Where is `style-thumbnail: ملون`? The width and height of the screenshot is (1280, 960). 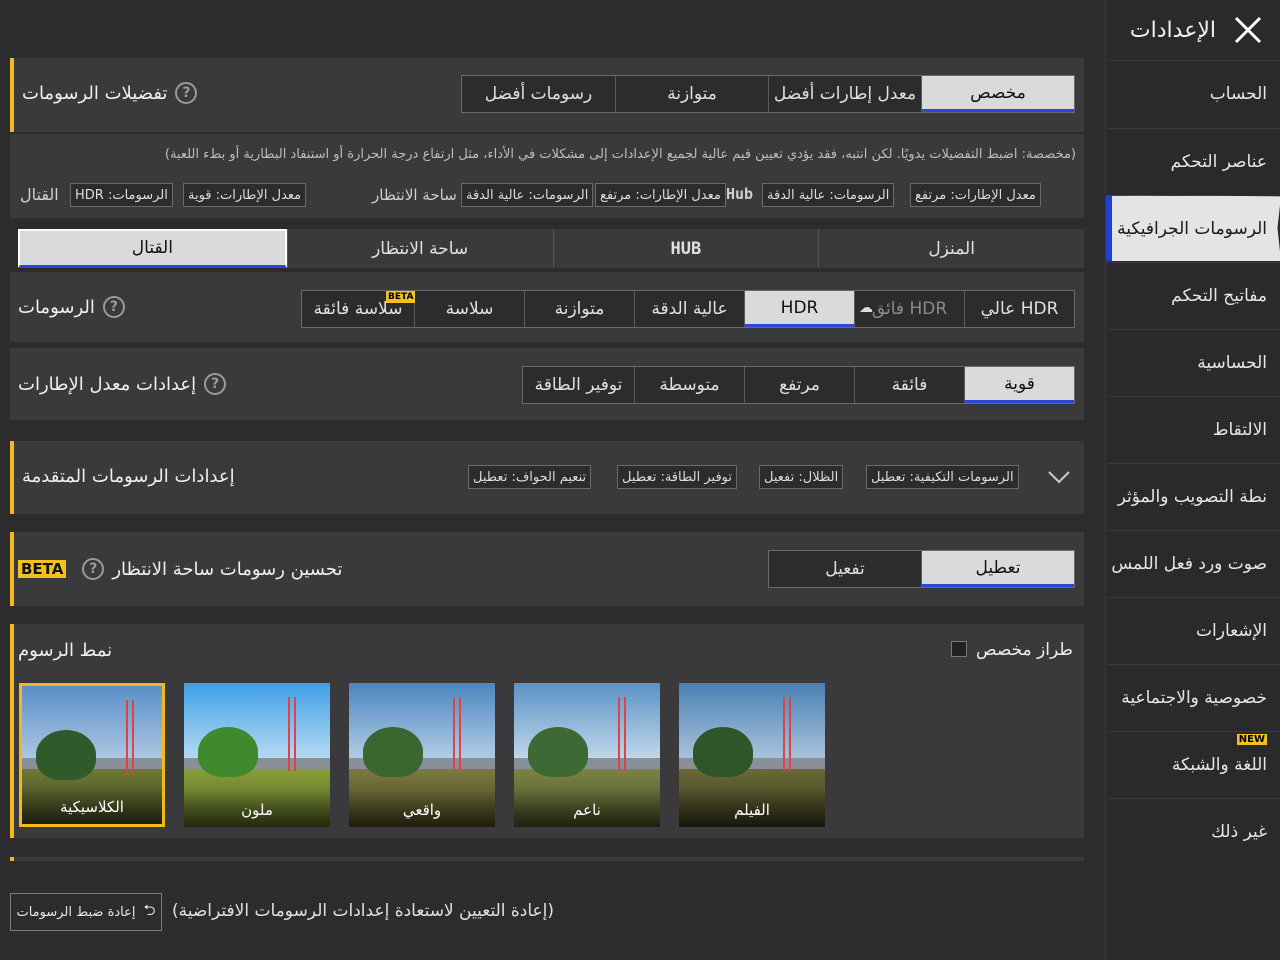 style-thumbnail: ملون is located at coordinates (257, 755).